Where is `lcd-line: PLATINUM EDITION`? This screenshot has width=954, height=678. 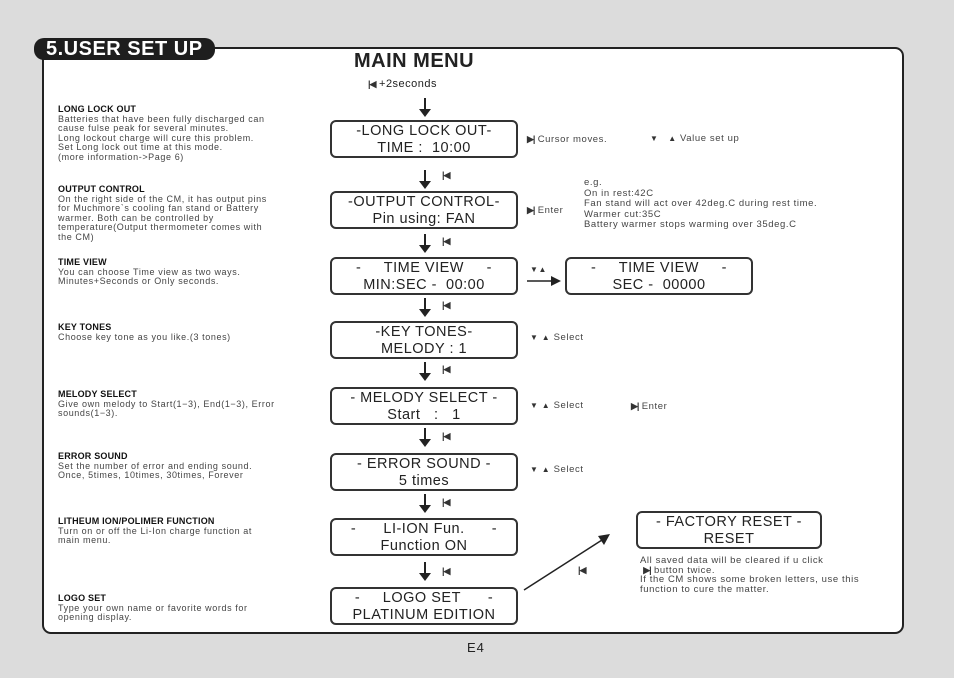
lcd-line: PLATINUM EDITION is located at coordinates (424, 615).